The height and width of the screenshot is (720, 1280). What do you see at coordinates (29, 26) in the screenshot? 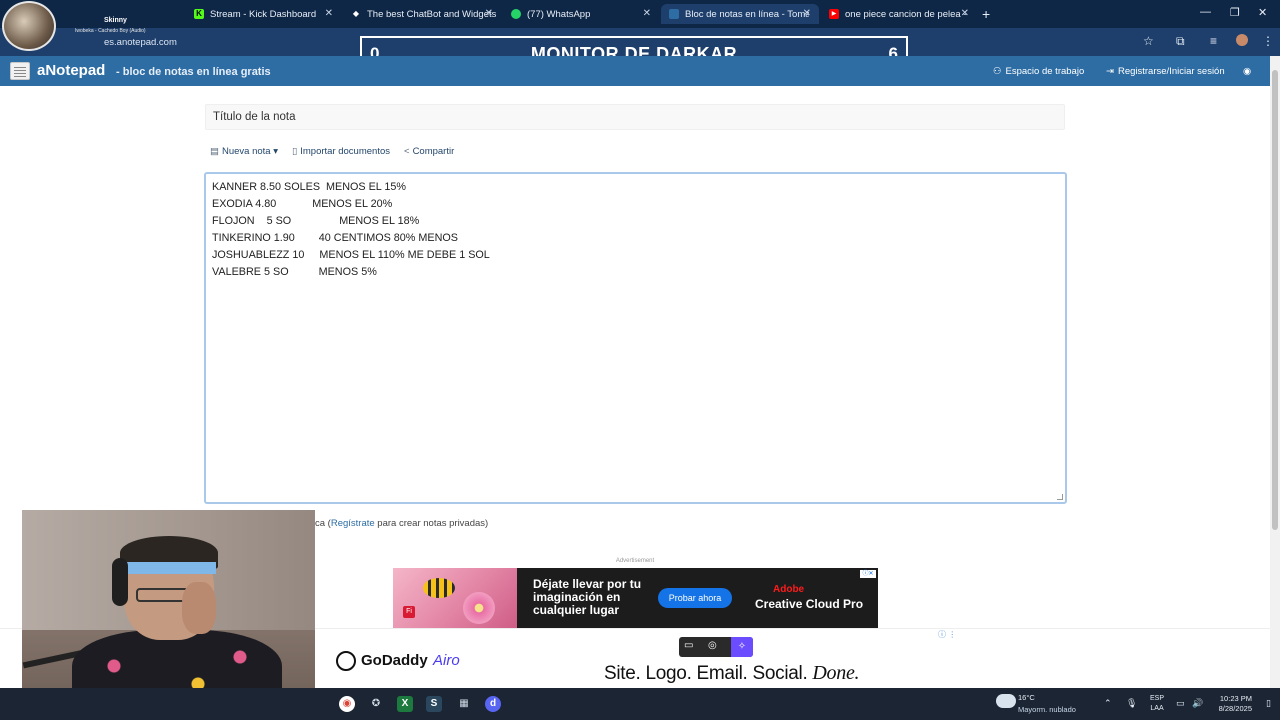
I see `streamer-avatar` at bounding box center [29, 26].